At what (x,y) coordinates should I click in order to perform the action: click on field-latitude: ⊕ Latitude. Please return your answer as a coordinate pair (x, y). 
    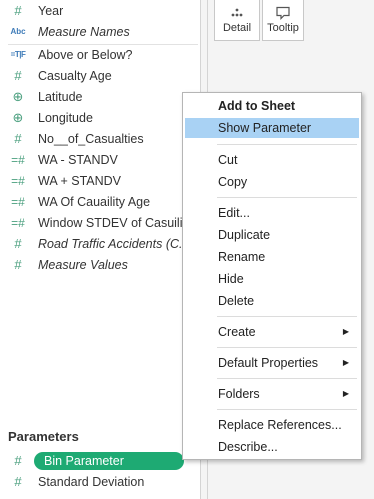
    Looking at the image, I should click on (100, 97).